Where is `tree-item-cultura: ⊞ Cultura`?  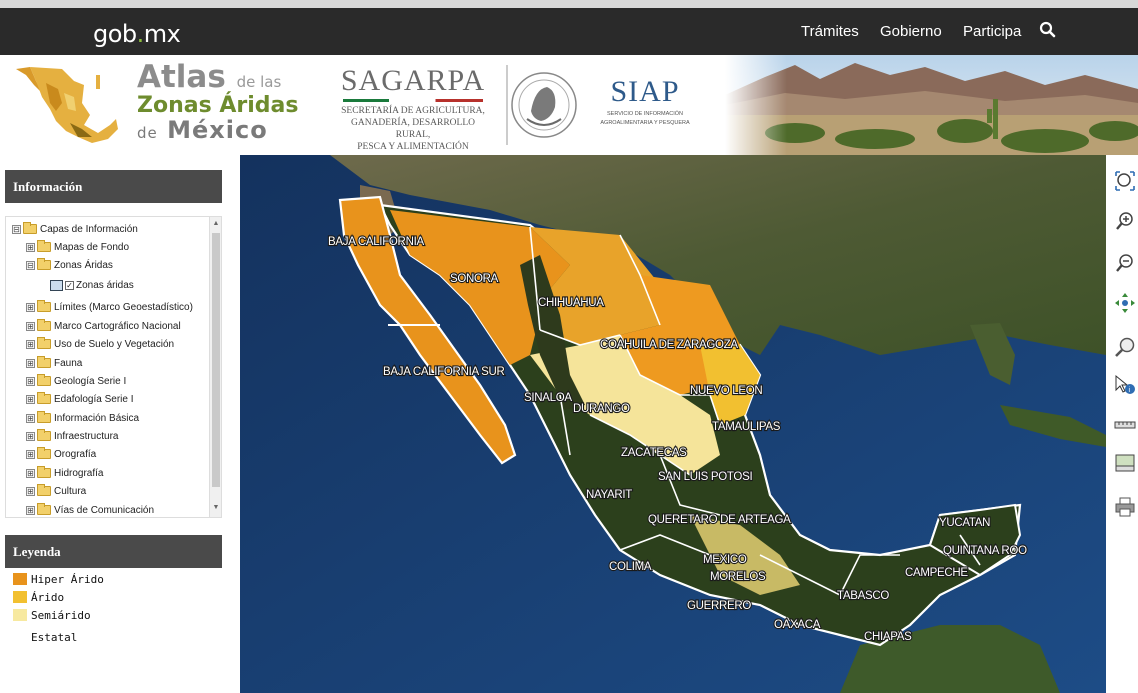 tree-item-cultura: ⊞ Cultura is located at coordinates (56, 491).